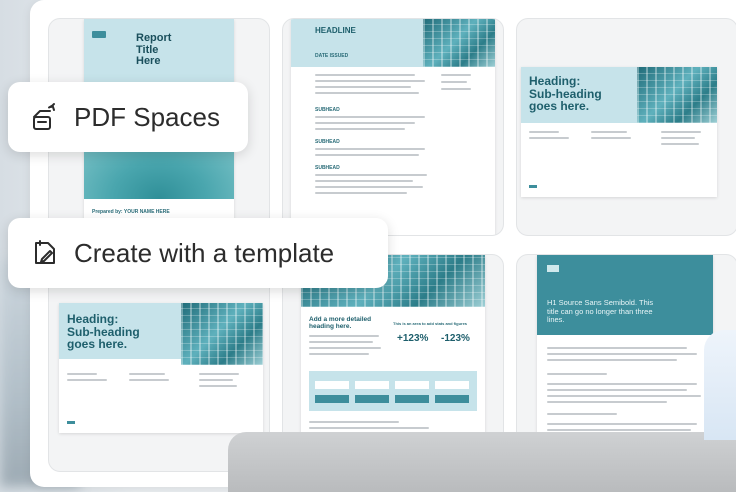 The image size is (736, 492). I want to click on template-card-heading-top: Heading: Sub-heading goes here., so click(626, 127).